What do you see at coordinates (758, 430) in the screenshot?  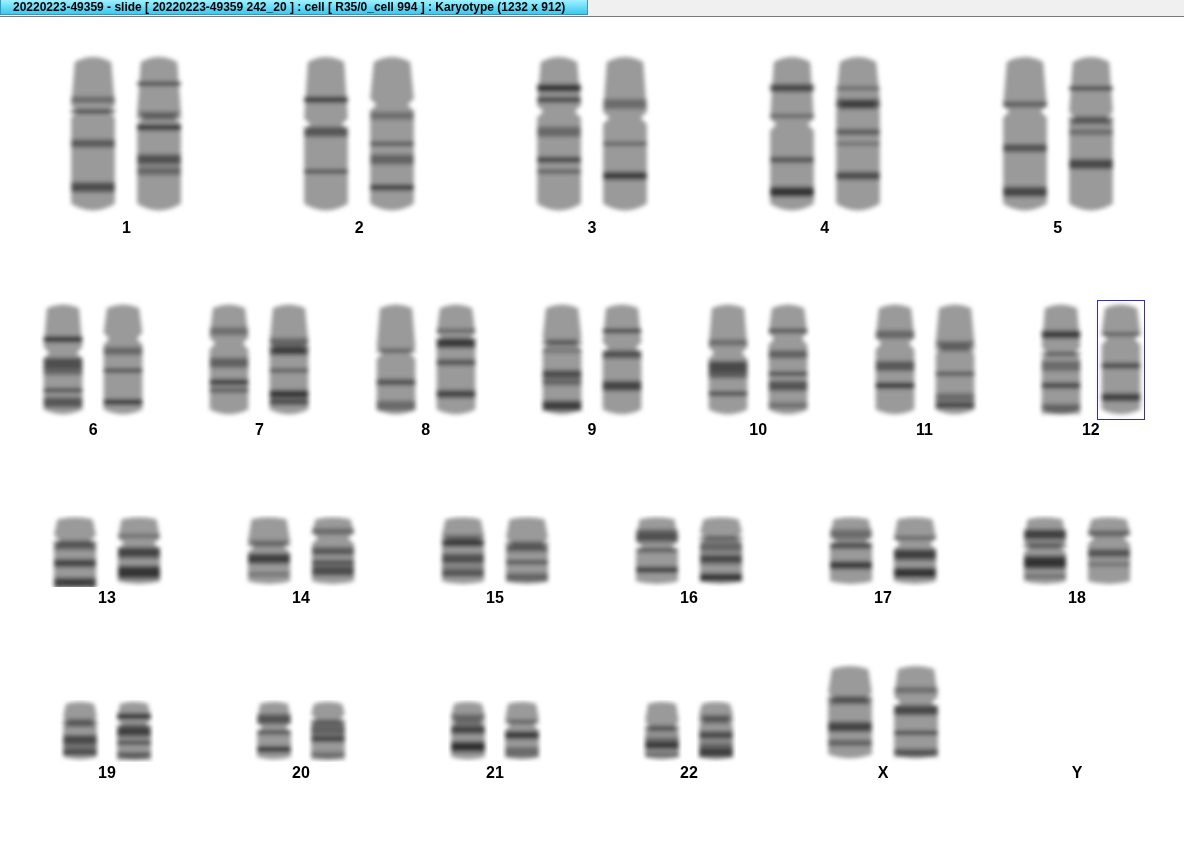 I see `chromosome-label: 10` at bounding box center [758, 430].